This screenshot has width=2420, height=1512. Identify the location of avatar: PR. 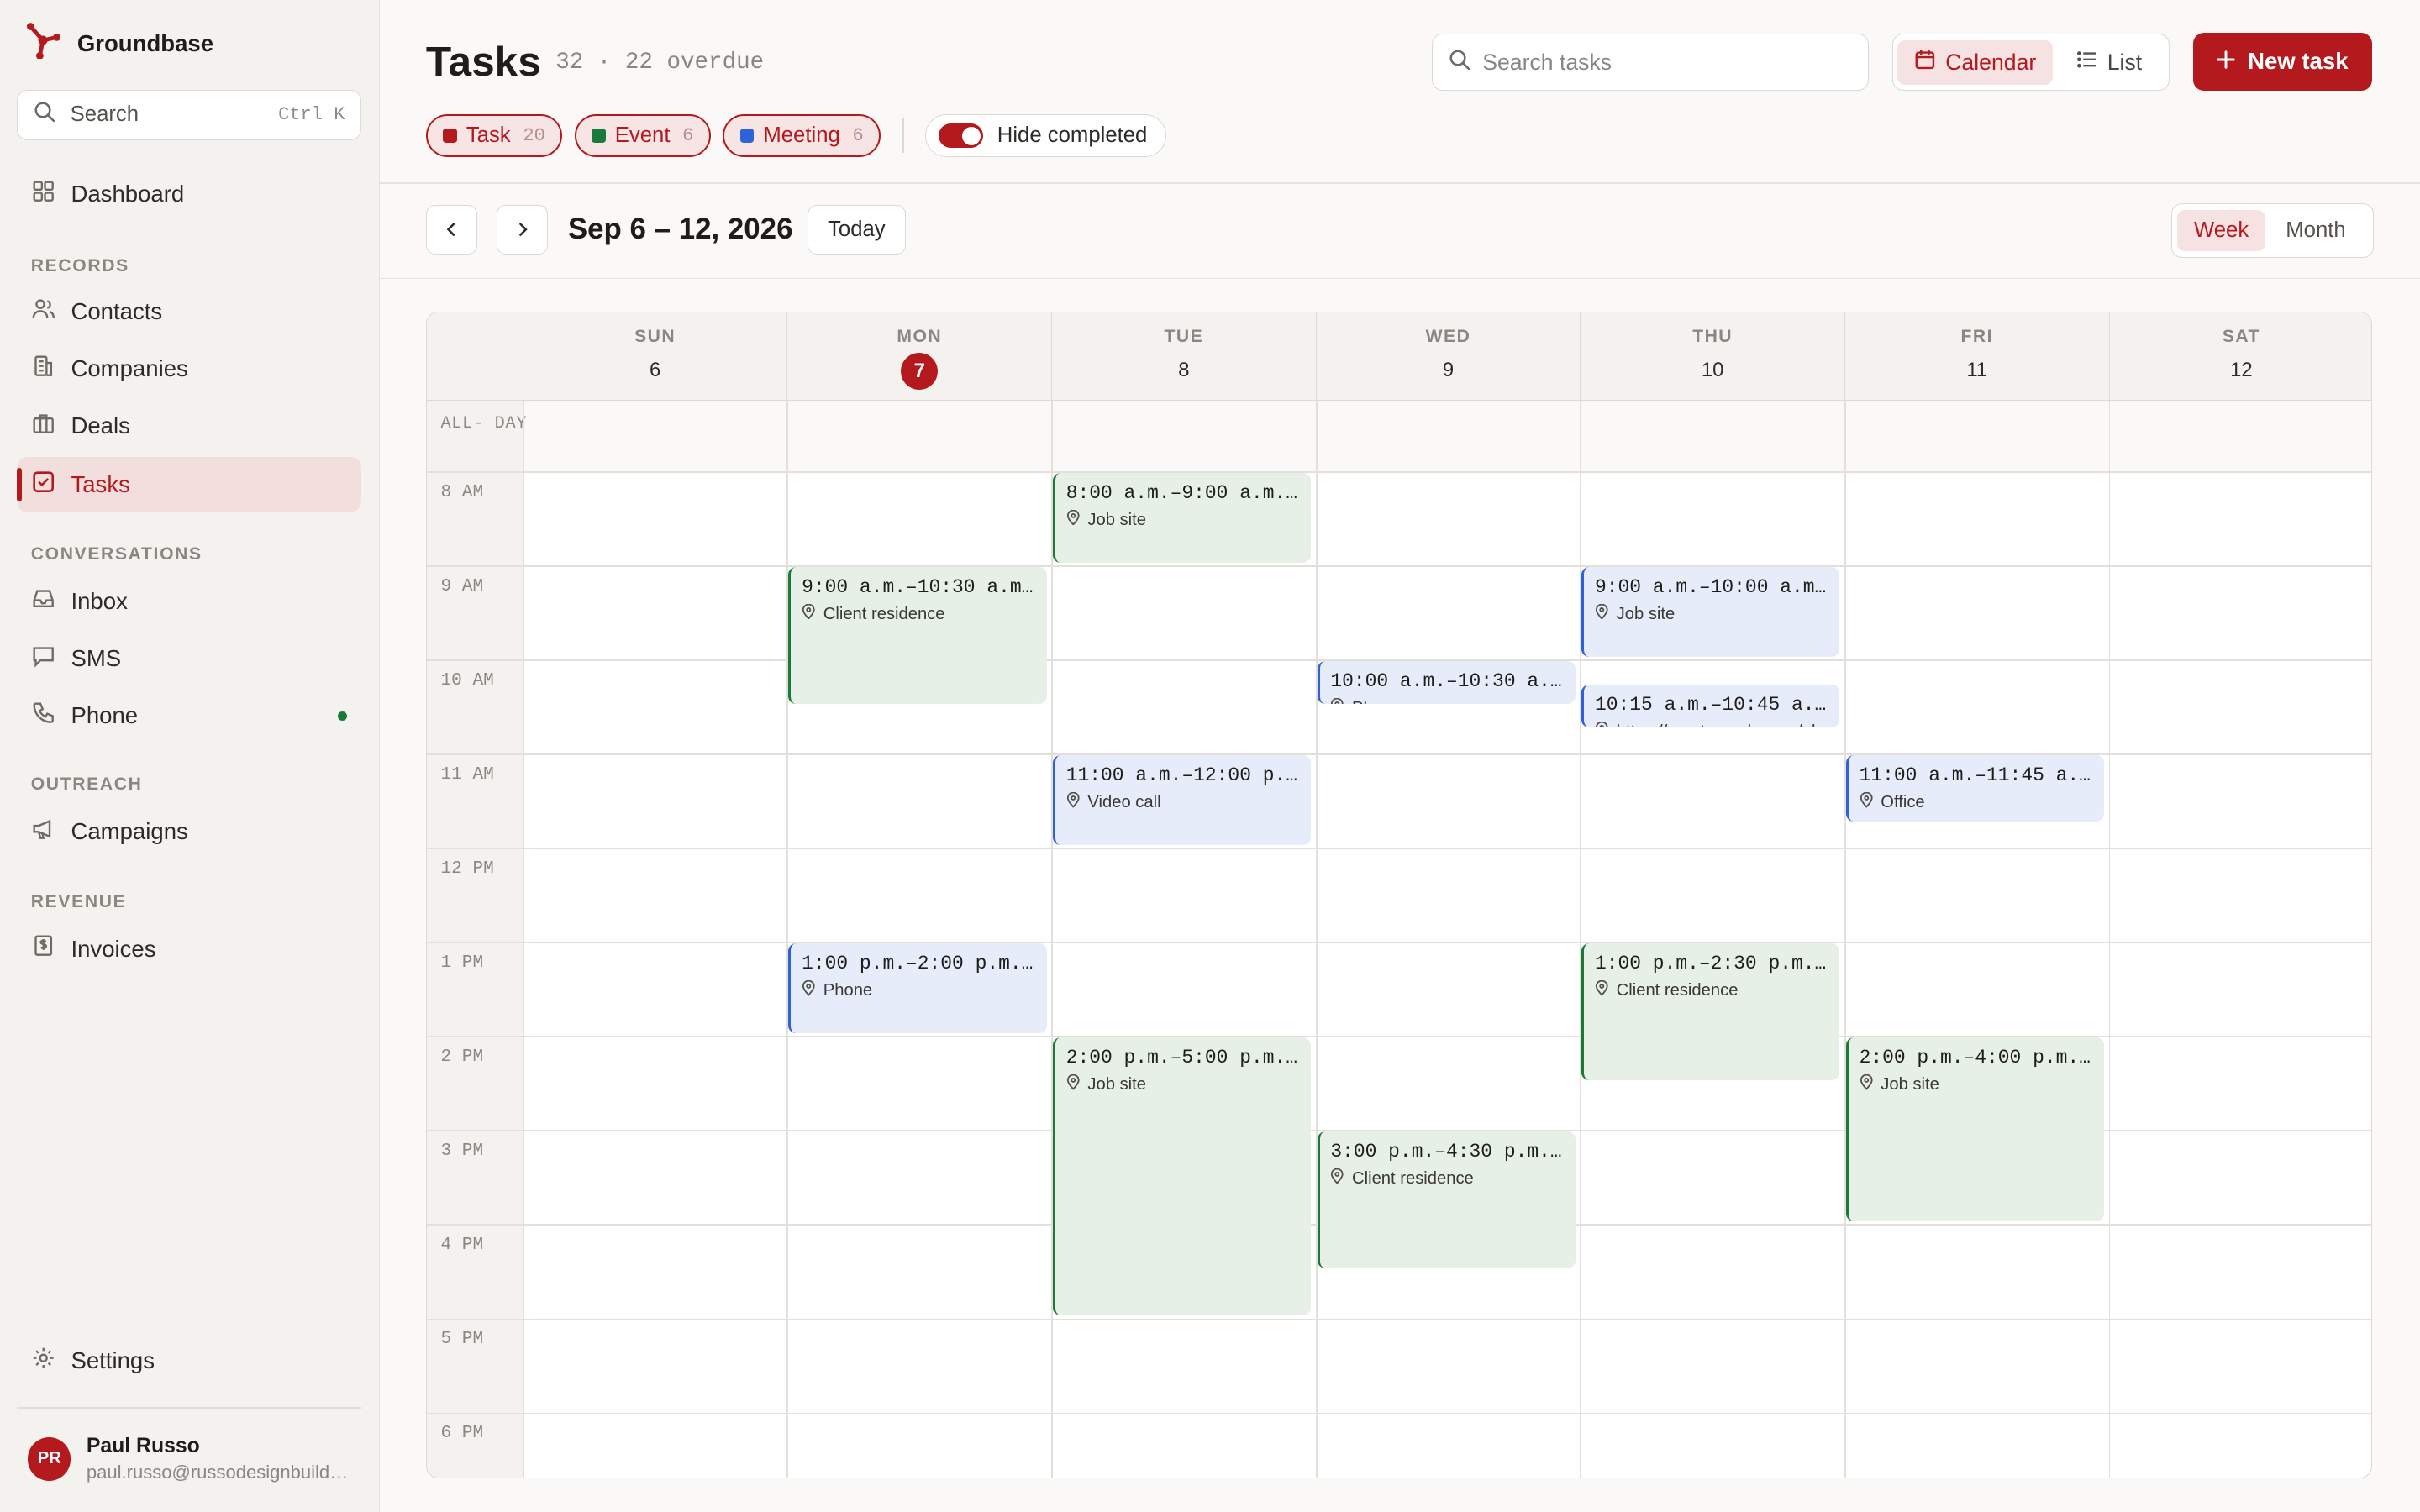
(50, 1459).